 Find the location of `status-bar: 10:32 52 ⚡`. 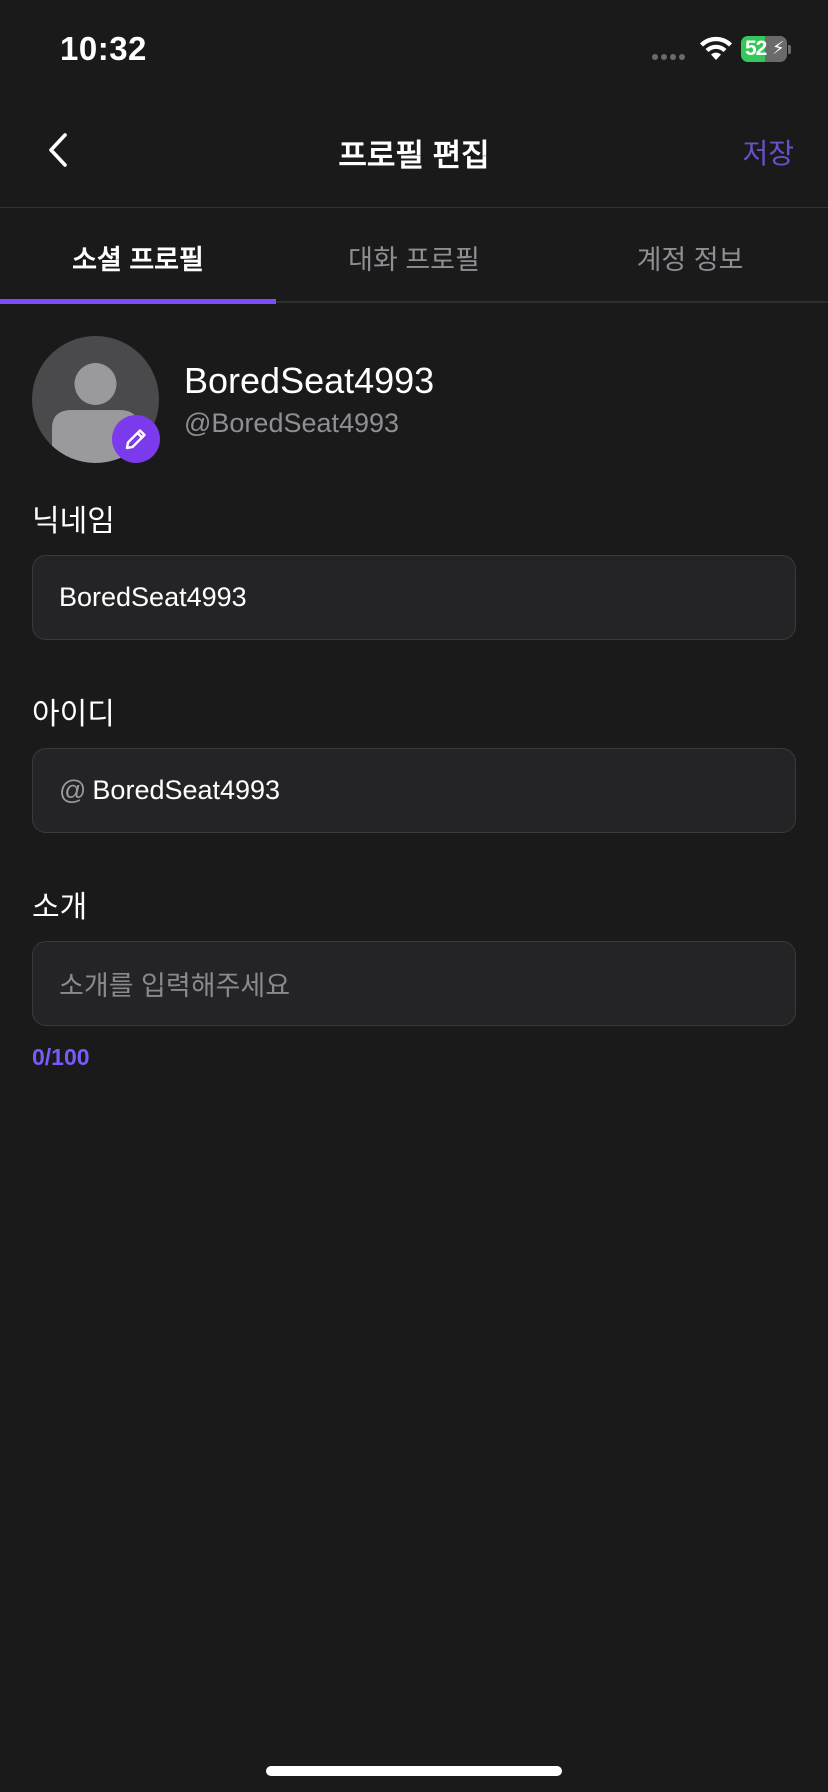

status-bar: 10:32 52 ⚡ is located at coordinates (414, 50).